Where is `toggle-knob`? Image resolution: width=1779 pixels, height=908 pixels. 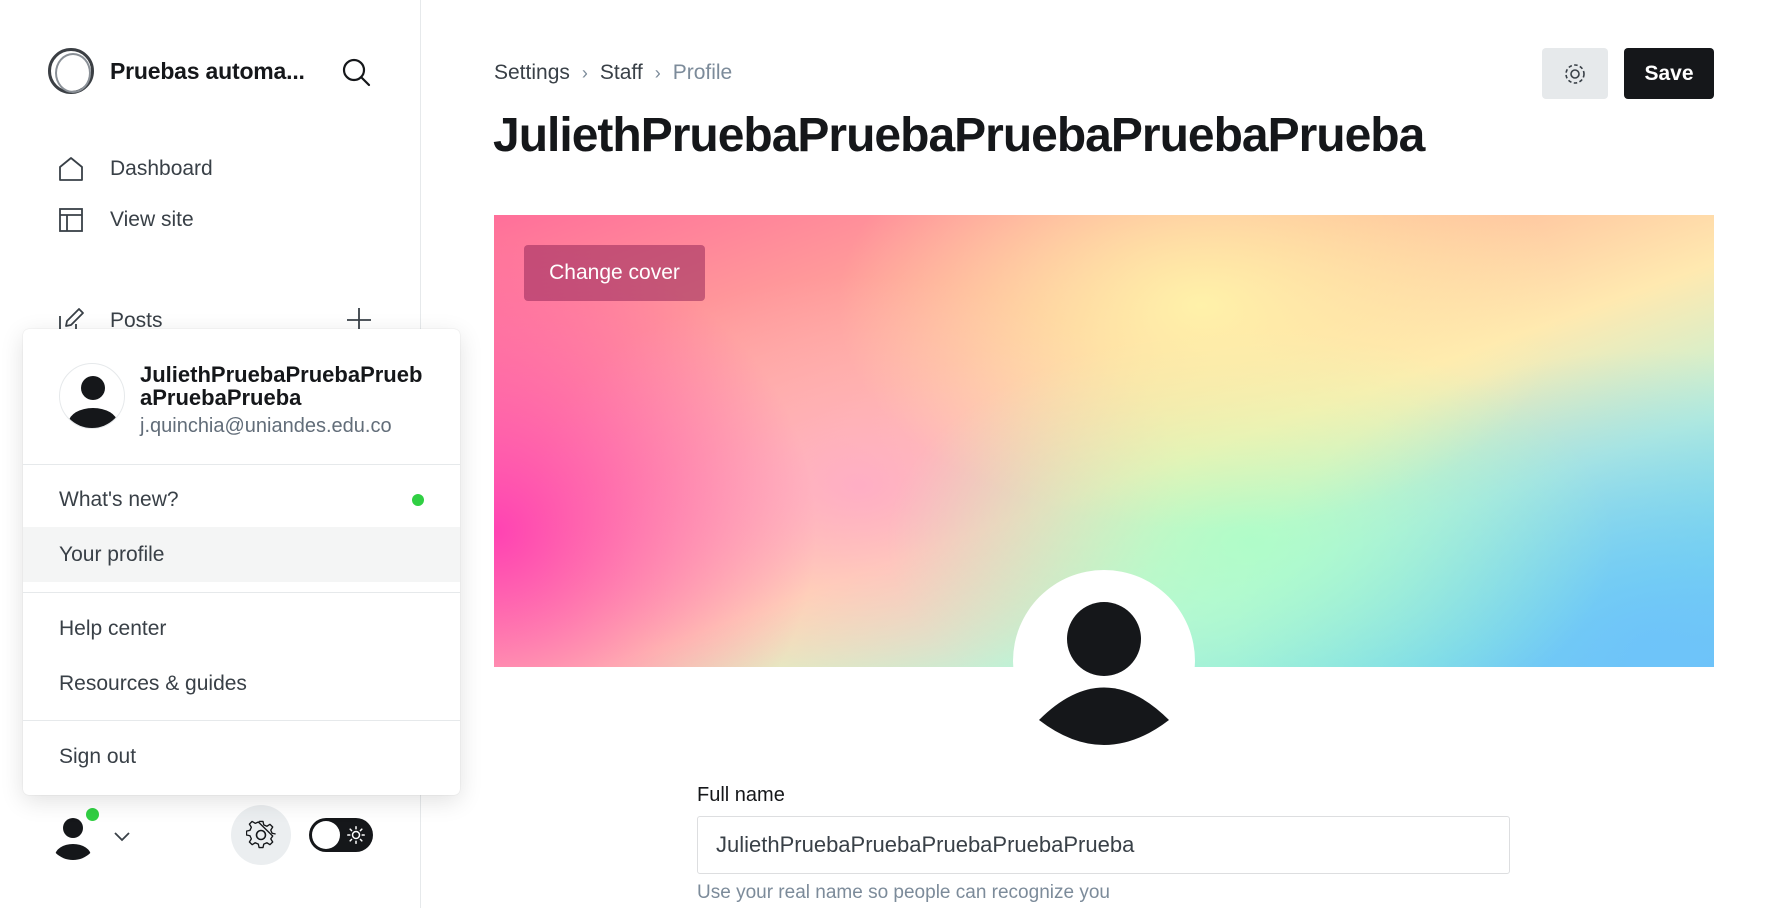 toggle-knob is located at coordinates (326, 835).